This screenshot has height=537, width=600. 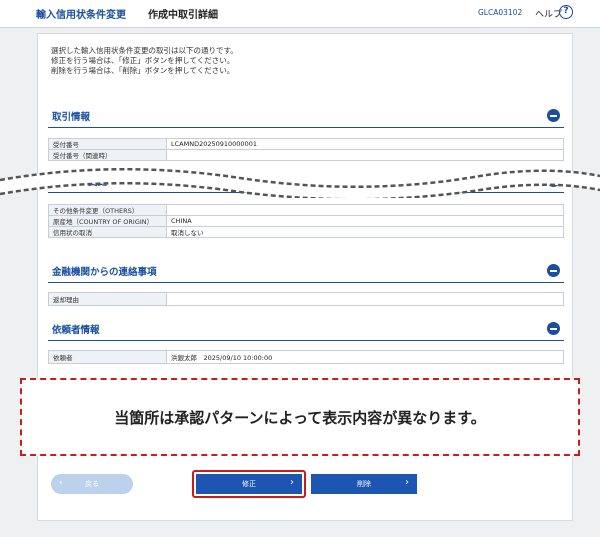 I want to click on bank-notes-table: 返却理由, so click(x=306, y=299).